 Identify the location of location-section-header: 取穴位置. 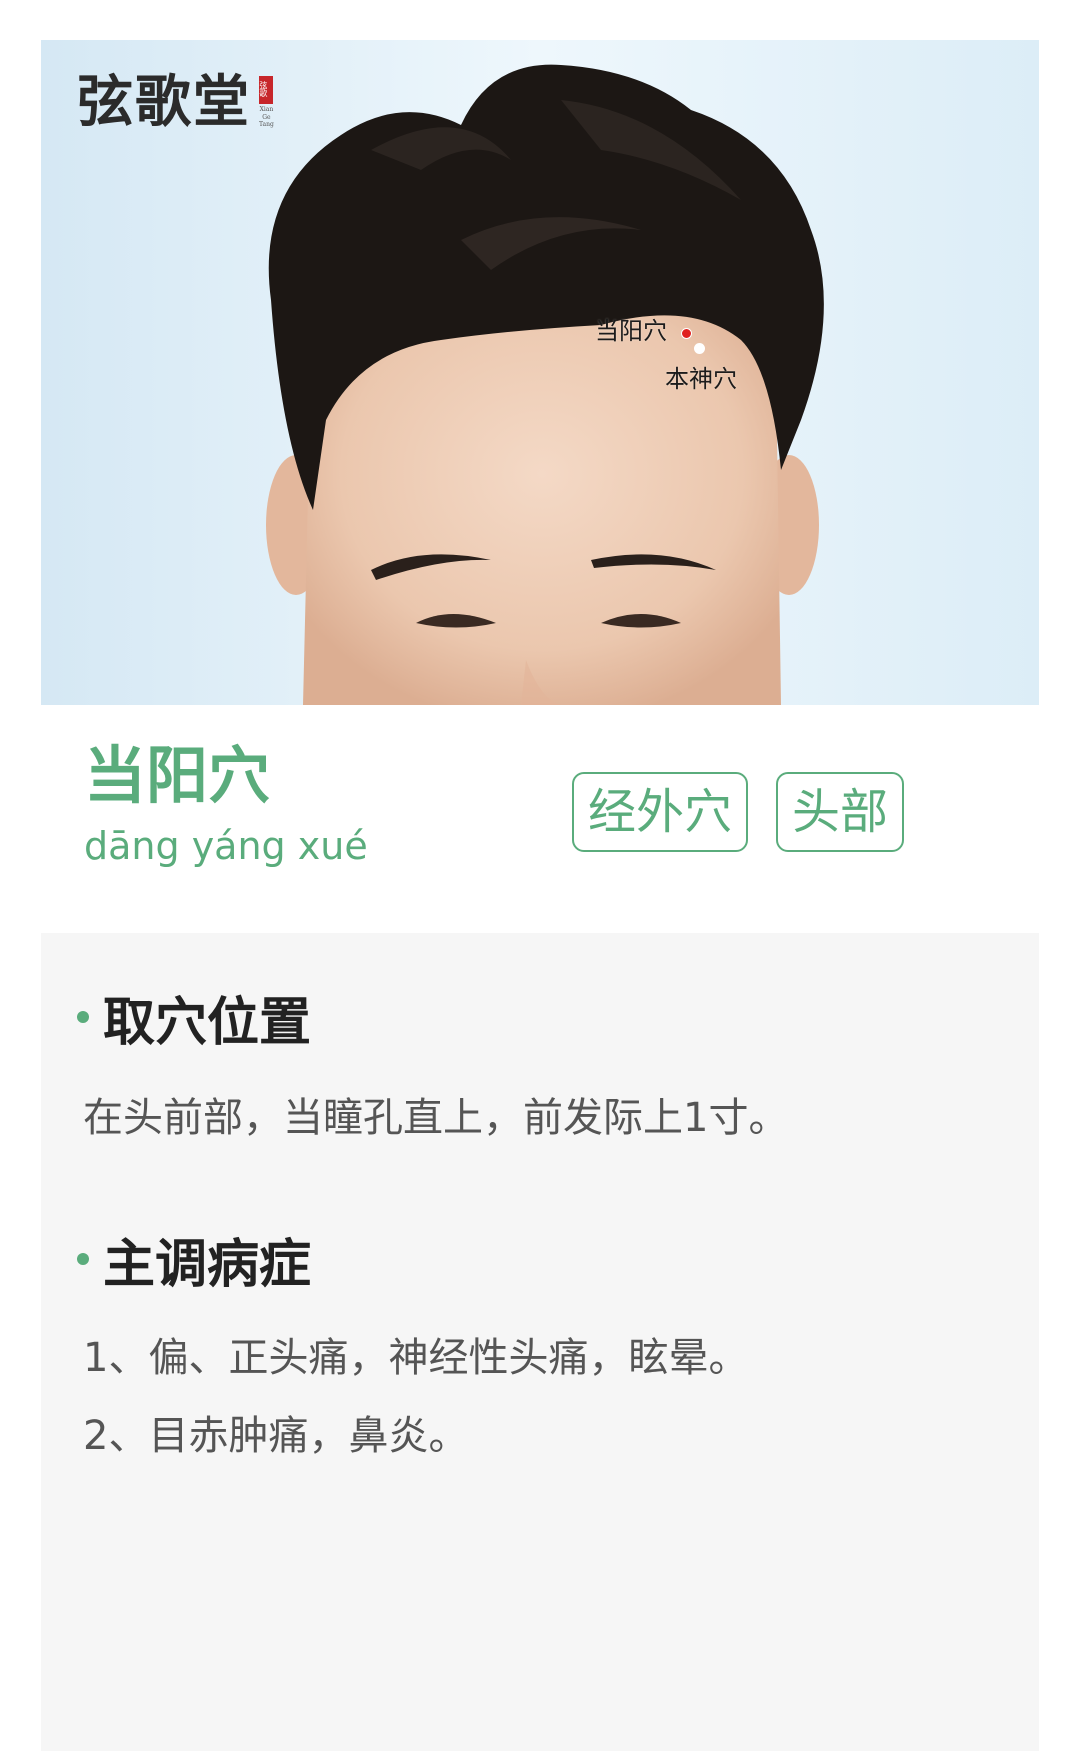
(194, 1023).